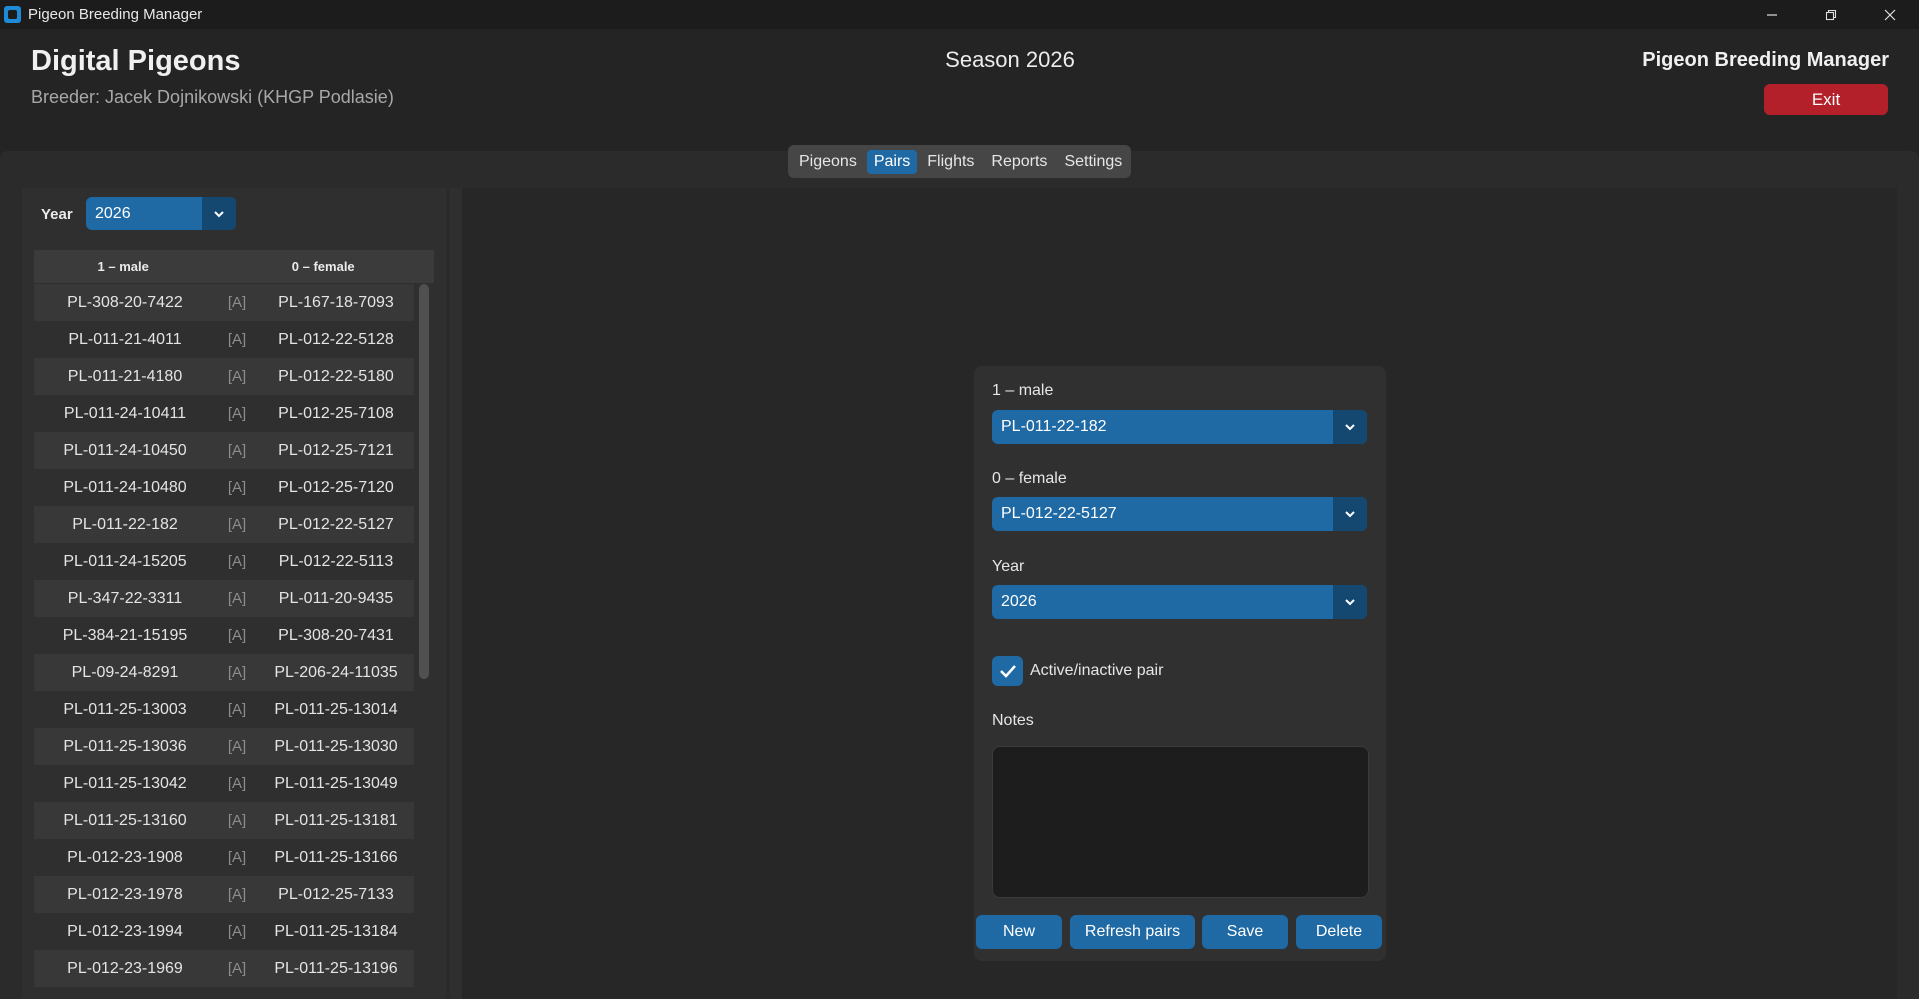 The width and height of the screenshot is (1919, 999). What do you see at coordinates (224, 339) in the screenshot?
I see `pair-row: PL-011-21-4011 [A] PL-012-22-5128` at bounding box center [224, 339].